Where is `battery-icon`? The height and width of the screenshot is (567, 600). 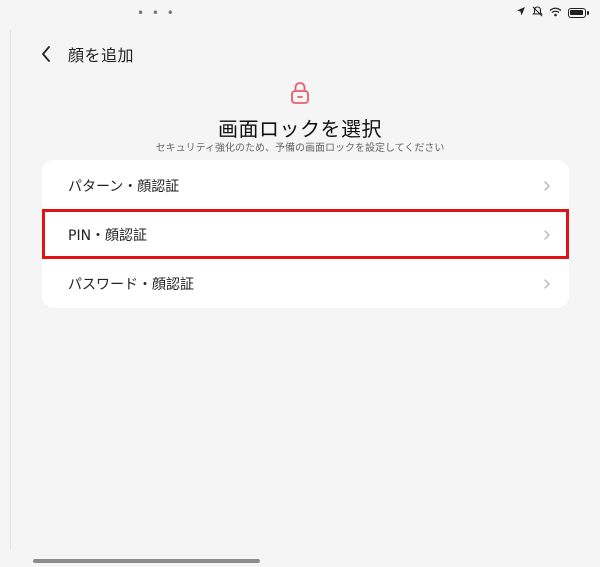
battery-icon is located at coordinates (578, 13).